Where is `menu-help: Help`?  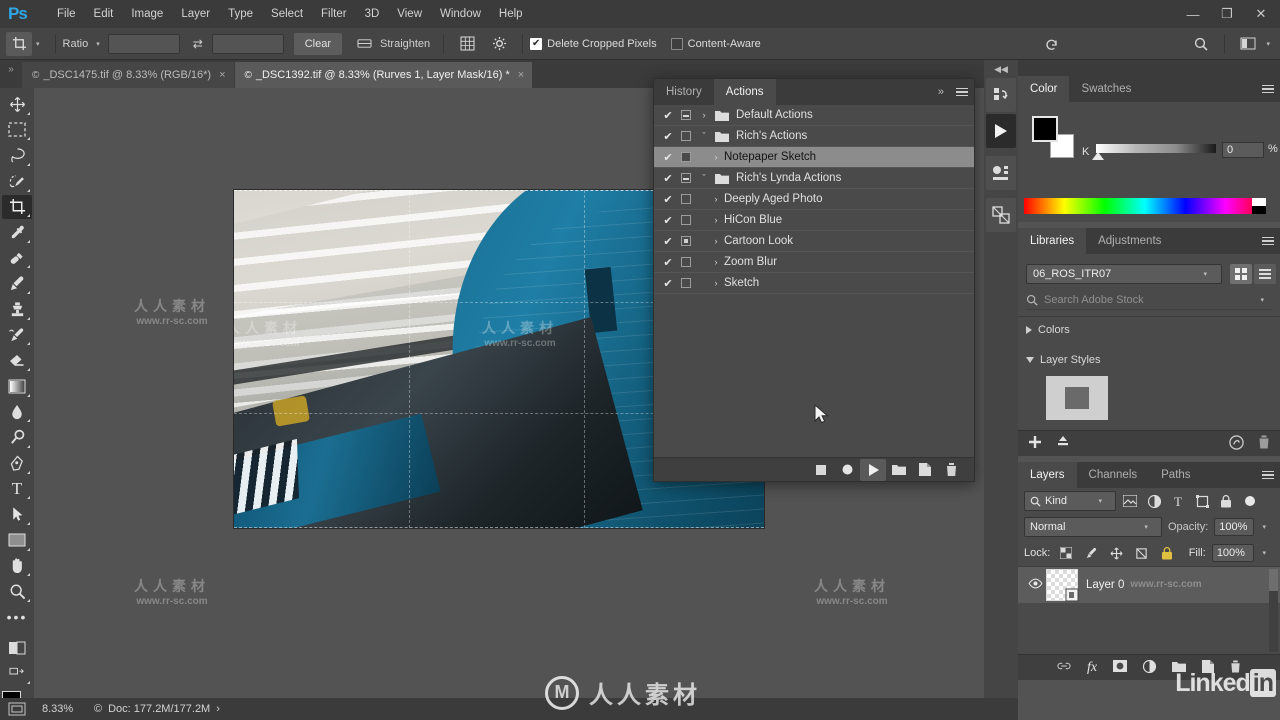
menu-help: Help is located at coordinates (511, 14).